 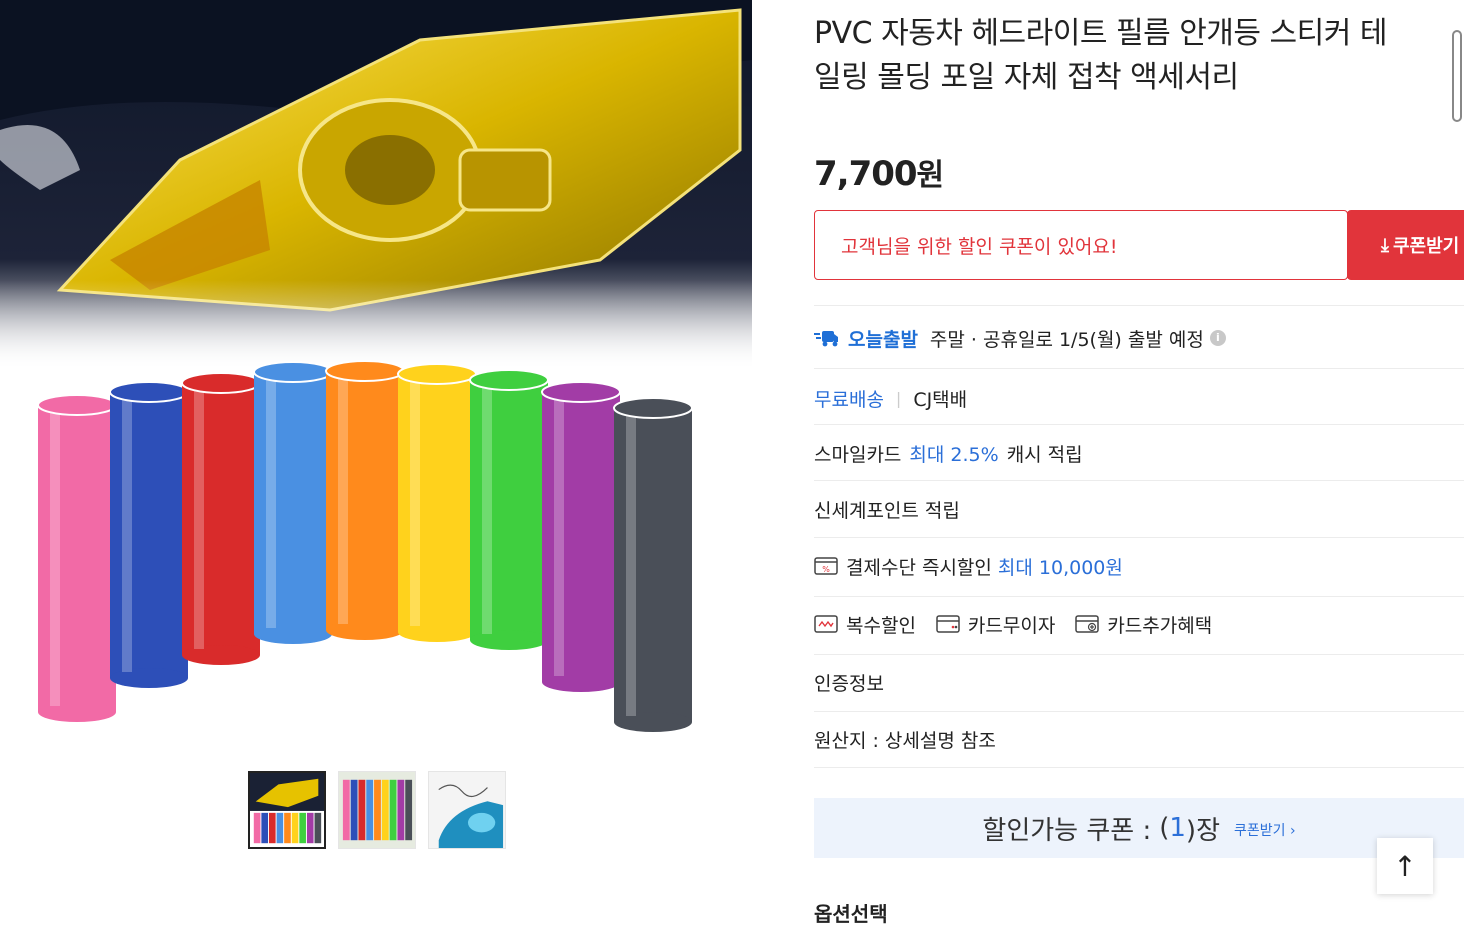 I want to click on discount-card-icon: %, so click(x=826, y=566).